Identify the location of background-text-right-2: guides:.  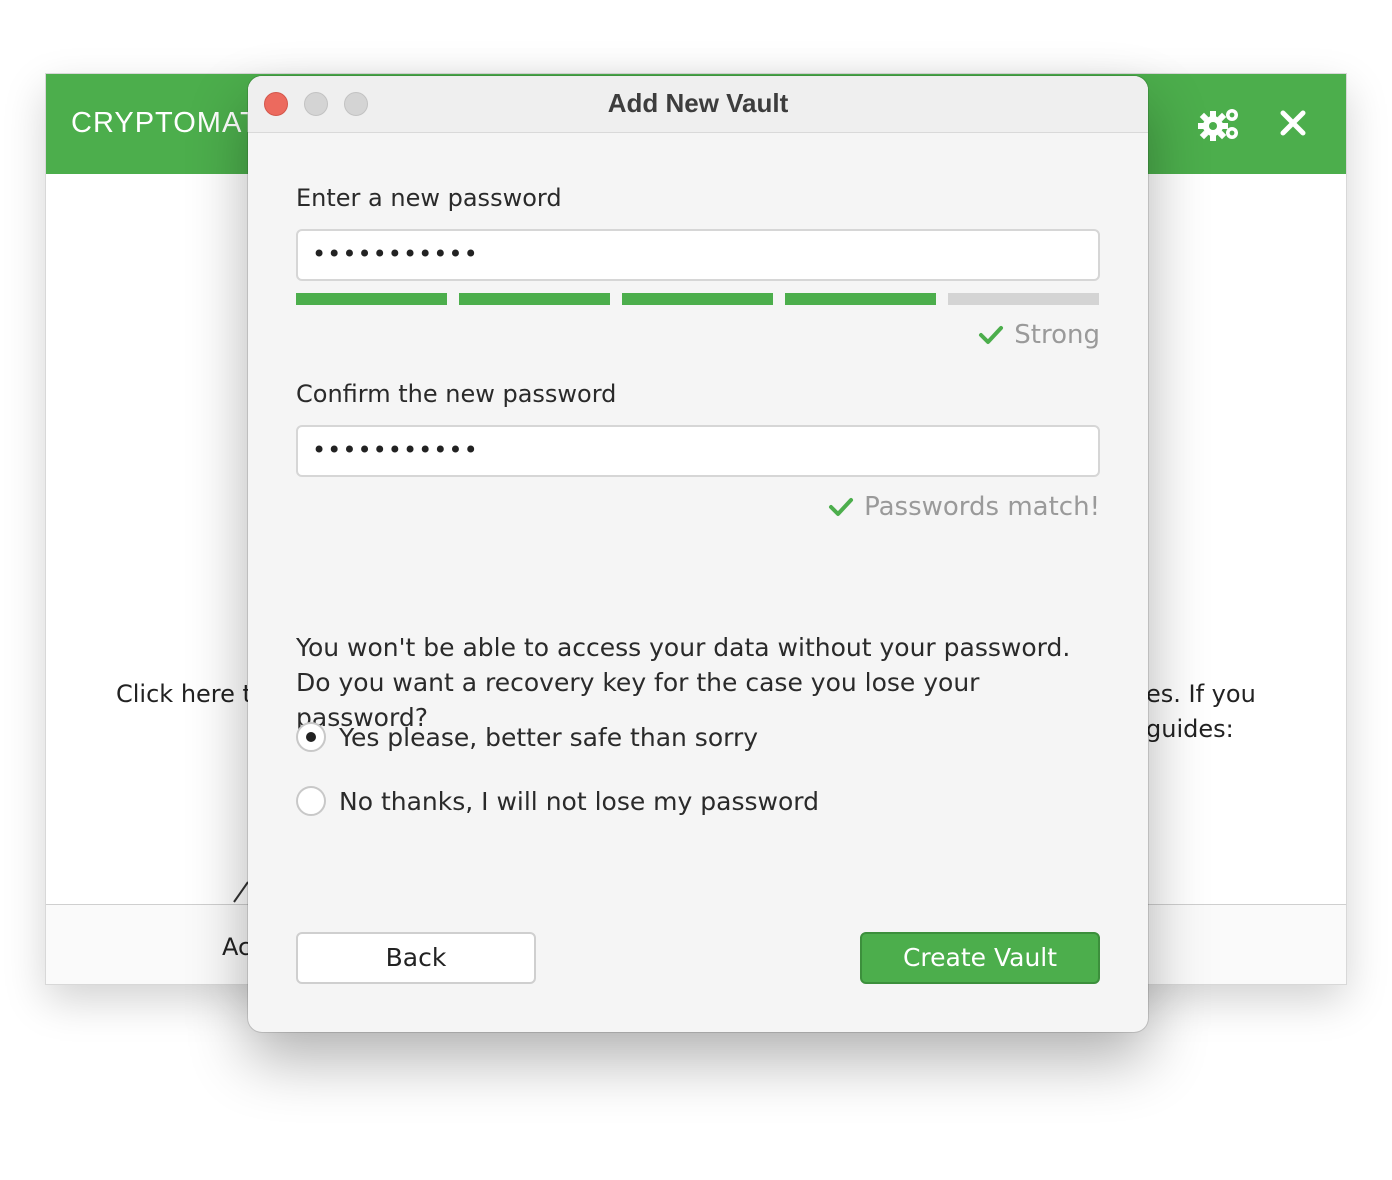
(1190, 729).